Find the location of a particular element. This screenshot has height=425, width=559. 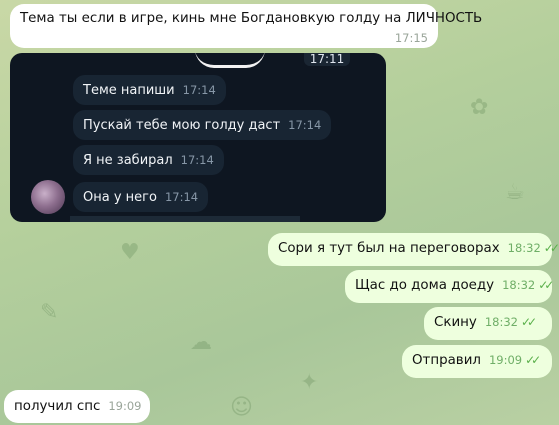

wallpaper-doodle-icon: ☁ is located at coordinates (201, 342).